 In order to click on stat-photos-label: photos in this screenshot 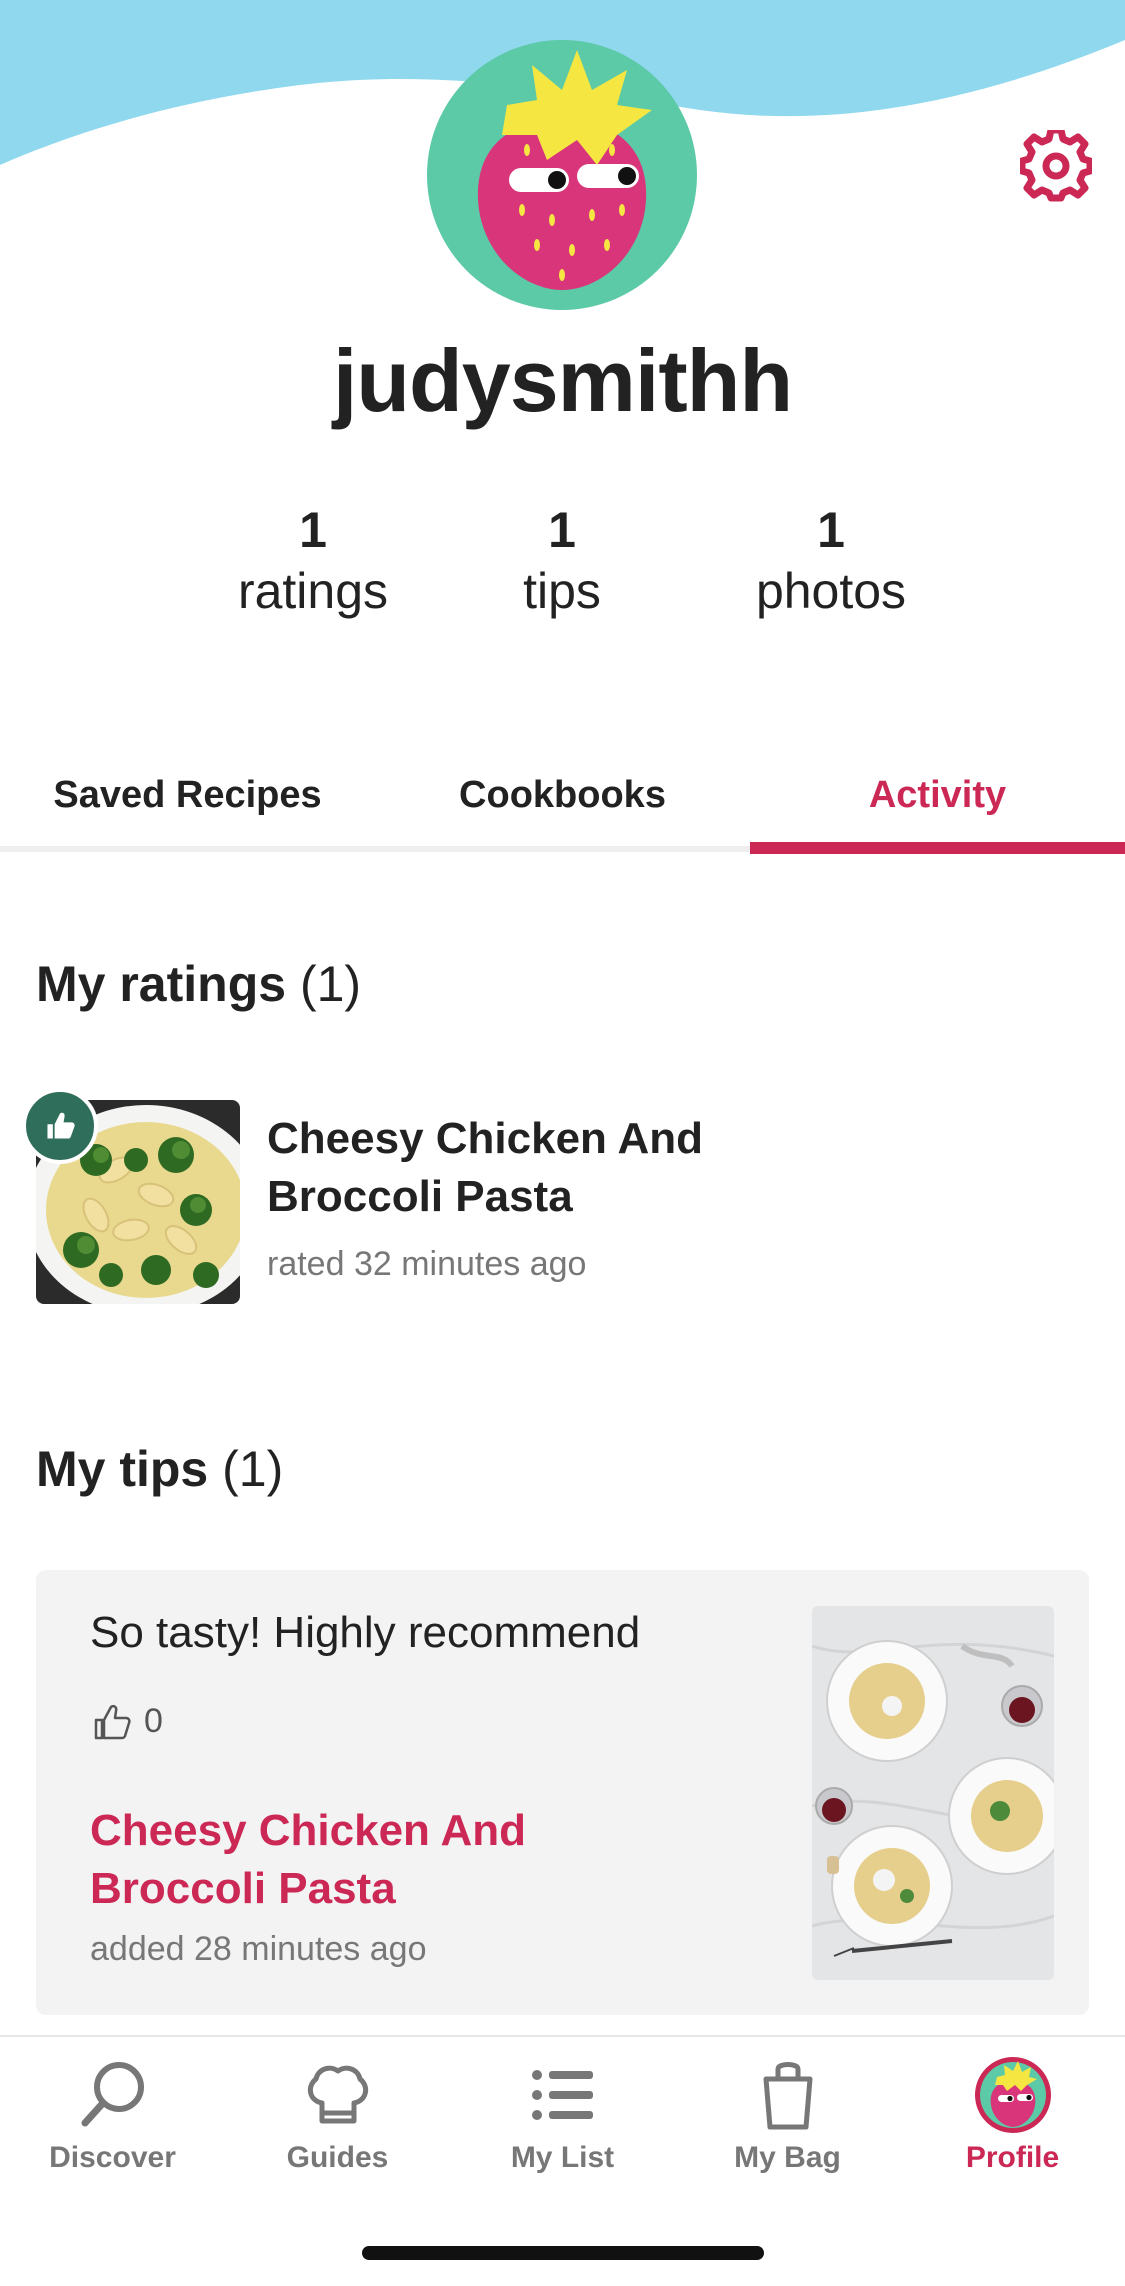, I will do `click(831, 591)`.